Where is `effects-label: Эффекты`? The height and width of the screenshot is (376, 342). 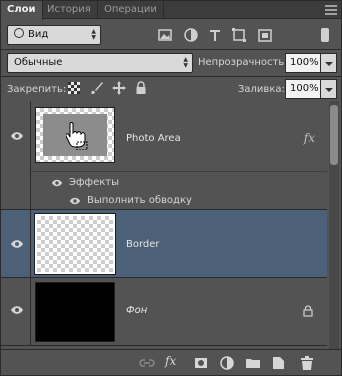
effects-label: Эффекты is located at coordinates (94, 182).